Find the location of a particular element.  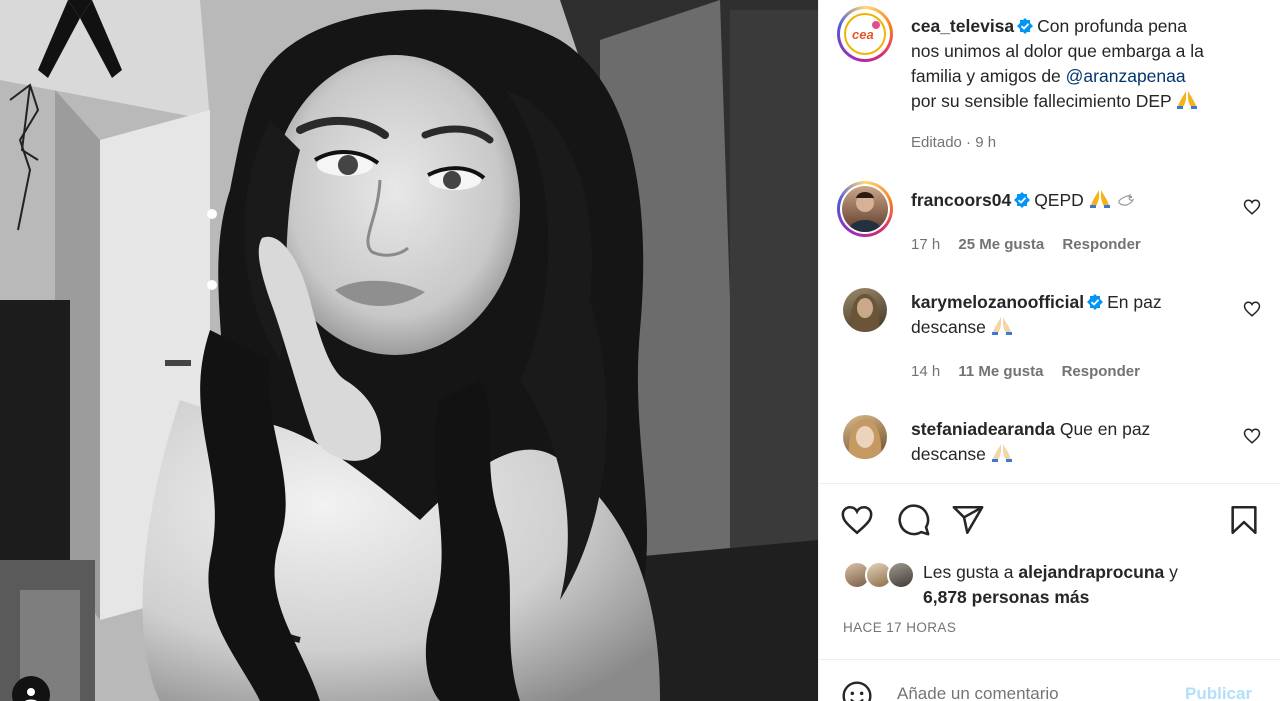

comment-2: karymelozanoofficial En paz descanse is located at coordinates (1071, 315).